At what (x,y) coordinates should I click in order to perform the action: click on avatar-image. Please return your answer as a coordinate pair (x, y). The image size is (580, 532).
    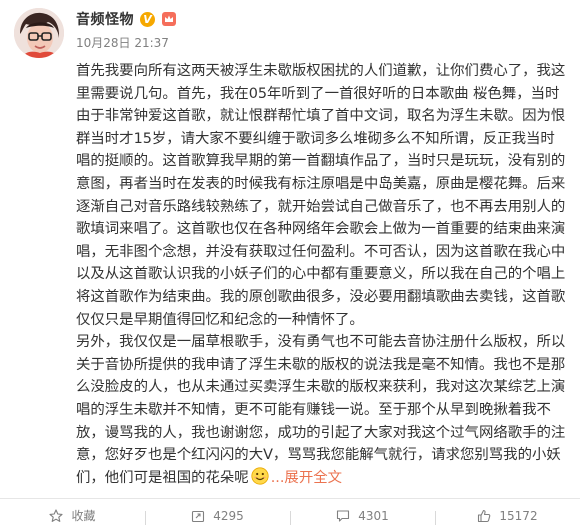
    Looking at the image, I should click on (39, 33).